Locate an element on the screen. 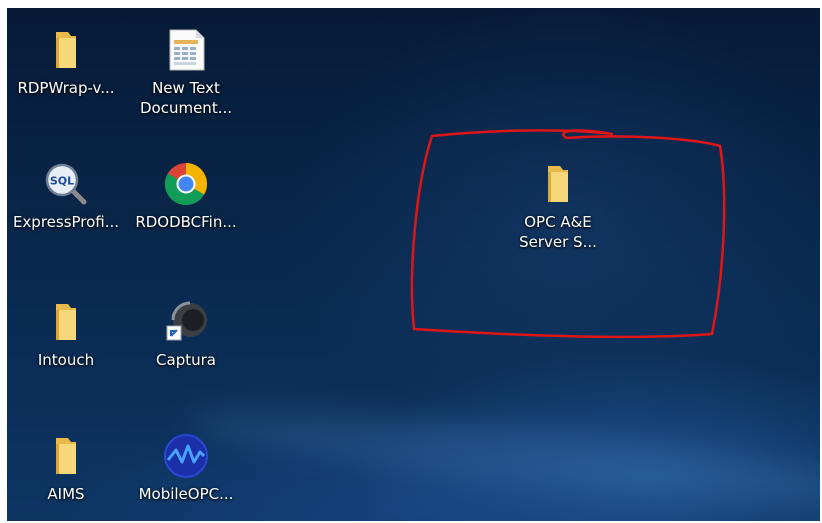 The image size is (822, 523). sql-profiler-icon: SQL is located at coordinates (66, 184).